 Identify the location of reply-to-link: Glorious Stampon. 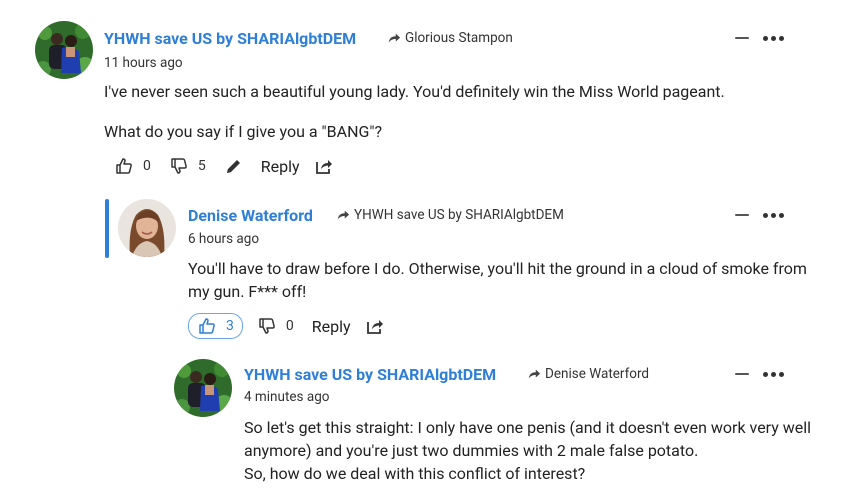
(450, 38).